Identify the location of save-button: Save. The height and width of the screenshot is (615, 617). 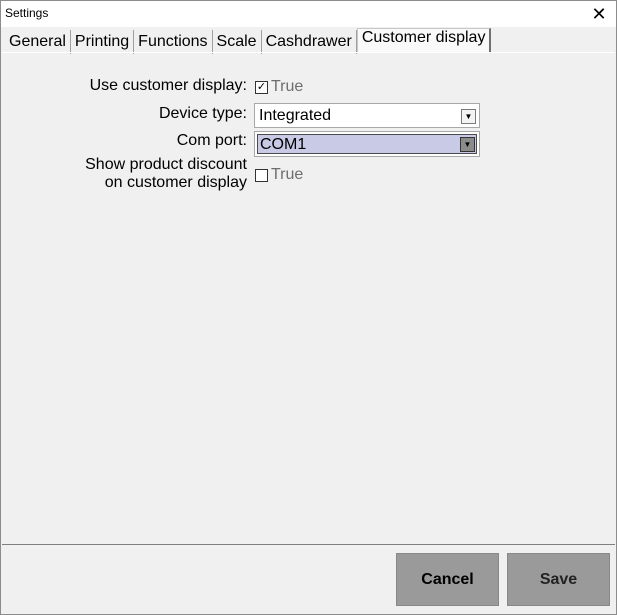
(558, 579).